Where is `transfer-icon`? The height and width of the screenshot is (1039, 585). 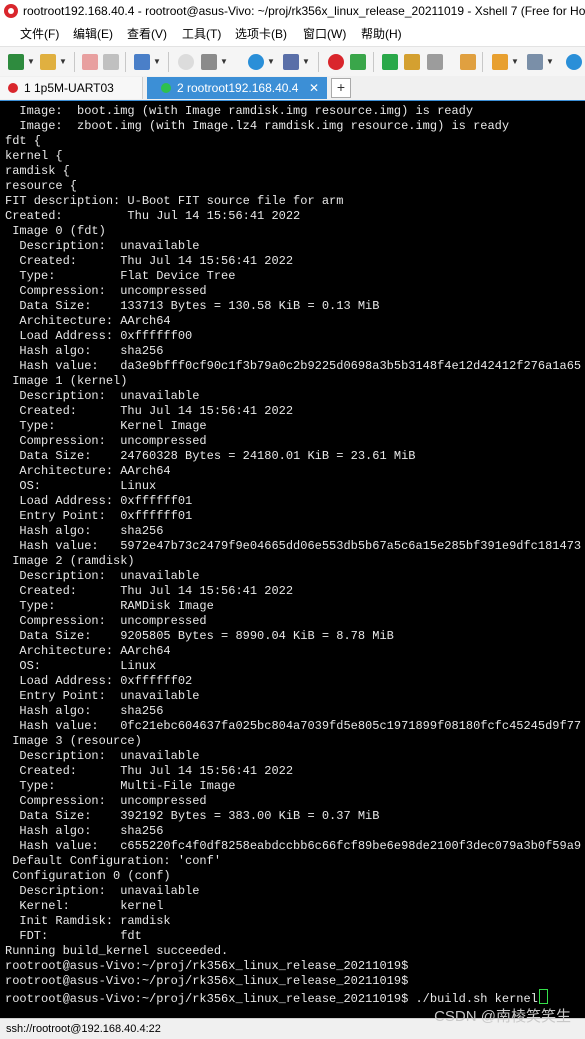
transfer-icon is located at coordinates (142, 62).